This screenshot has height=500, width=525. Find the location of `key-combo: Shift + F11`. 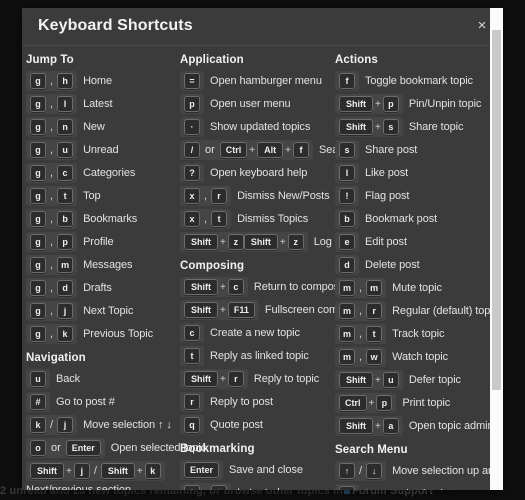

key-combo: Shift + F11 is located at coordinates (219, 310).